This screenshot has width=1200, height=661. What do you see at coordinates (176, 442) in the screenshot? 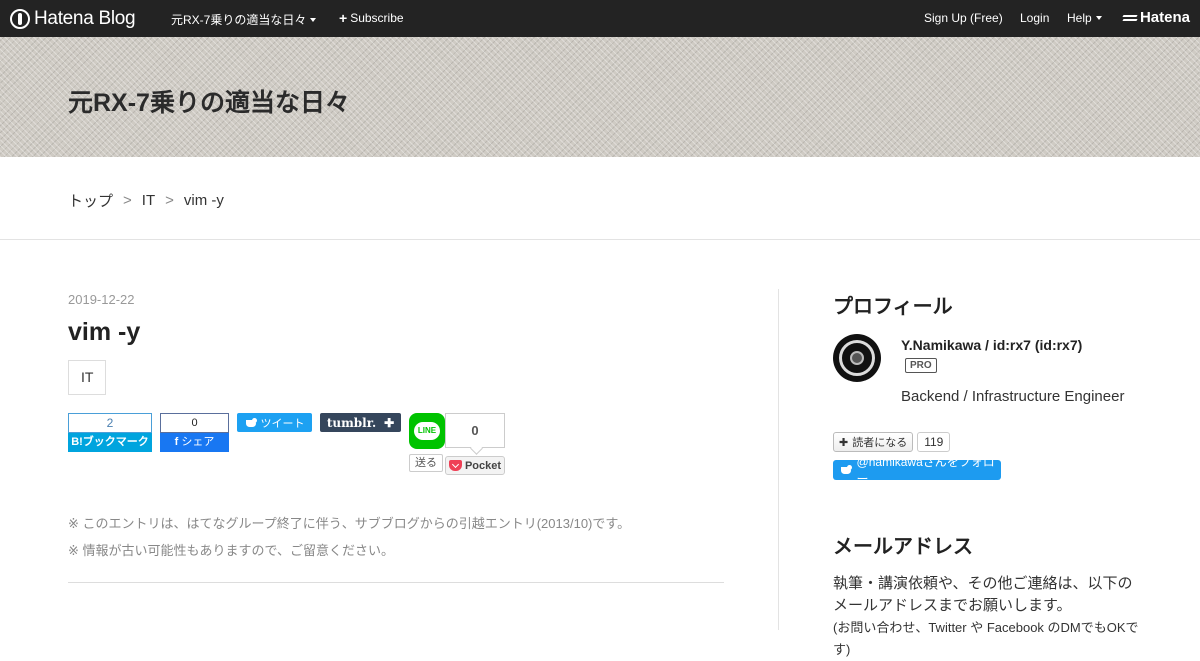
I see `facebook-icon: f` at bounding box center [176, 442].